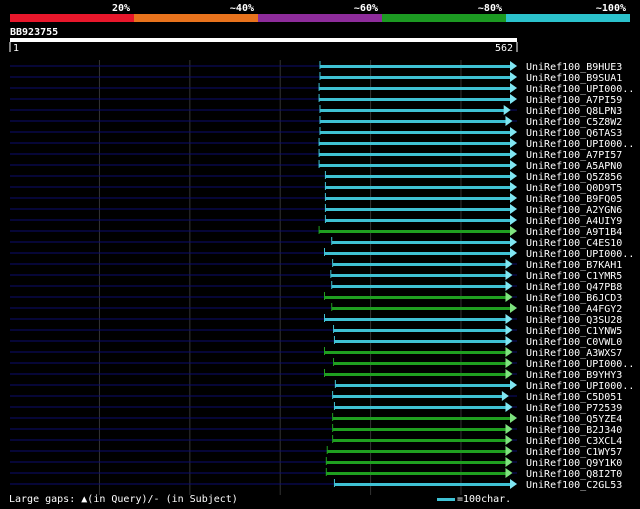 This screenshot has height=509, width=640. What do you see at coordinates (574, 78) in the screenshot?
I see `hit-label: UniRef100_B9SUA1` at bounding box center [574, 78].